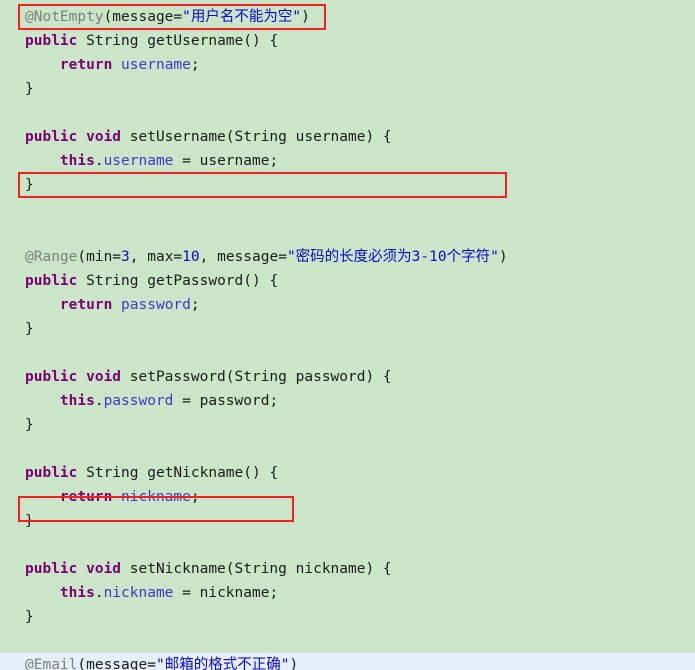  Describe the element at coordinates (360, 281) in the screenshot. I see `code-line: public String getPassword() {` at that location.